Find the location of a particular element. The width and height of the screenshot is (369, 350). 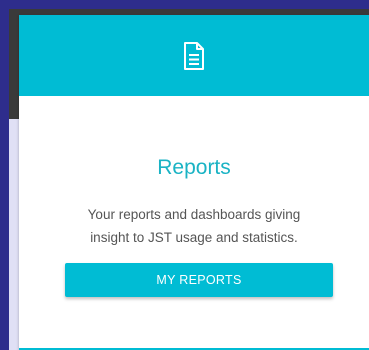

card-title: Reports is located at coordinates (194, 167).